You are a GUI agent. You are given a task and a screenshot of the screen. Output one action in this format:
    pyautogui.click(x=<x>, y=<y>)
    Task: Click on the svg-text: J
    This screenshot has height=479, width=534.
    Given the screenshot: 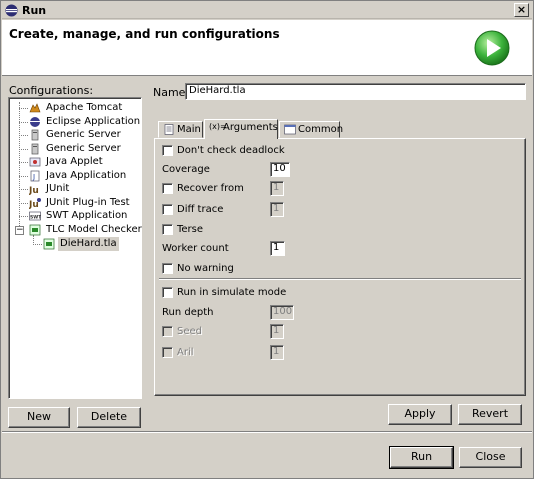 What is the action you would take?
    pyautogui.click(x=33, y=177)
    